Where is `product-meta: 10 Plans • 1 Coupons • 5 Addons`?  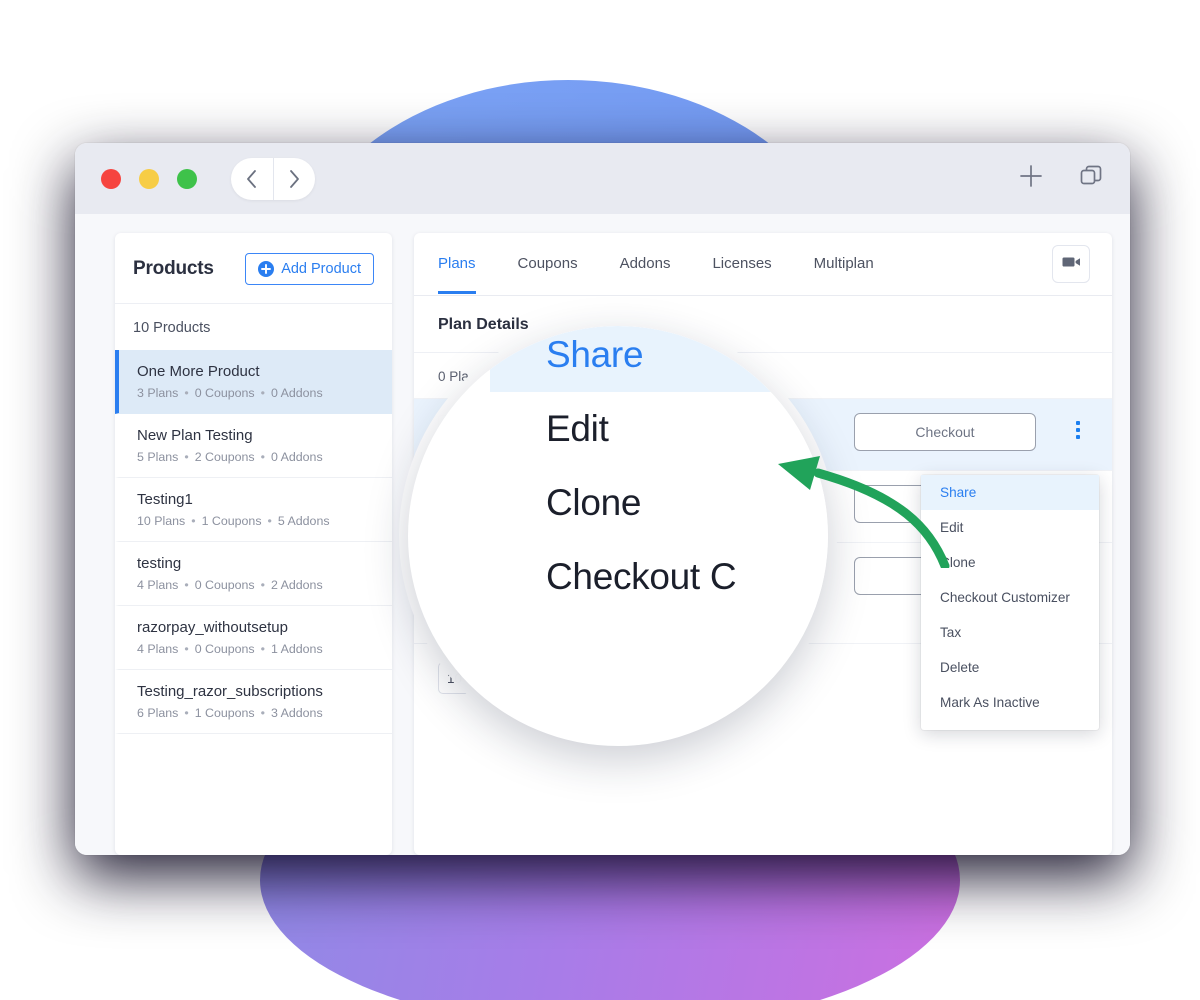 product-meta: 10 Plans • 1 Coupons • 5 Addons is located at coordinates (256, 521).